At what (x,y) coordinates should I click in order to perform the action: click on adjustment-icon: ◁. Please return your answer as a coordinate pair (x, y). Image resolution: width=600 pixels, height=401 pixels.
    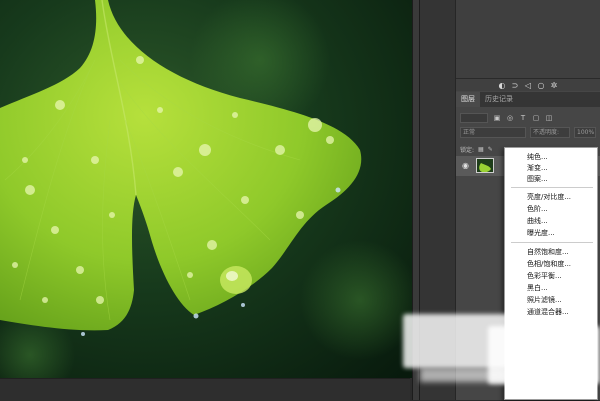
    Looking at the image, I should click on (528, 85).